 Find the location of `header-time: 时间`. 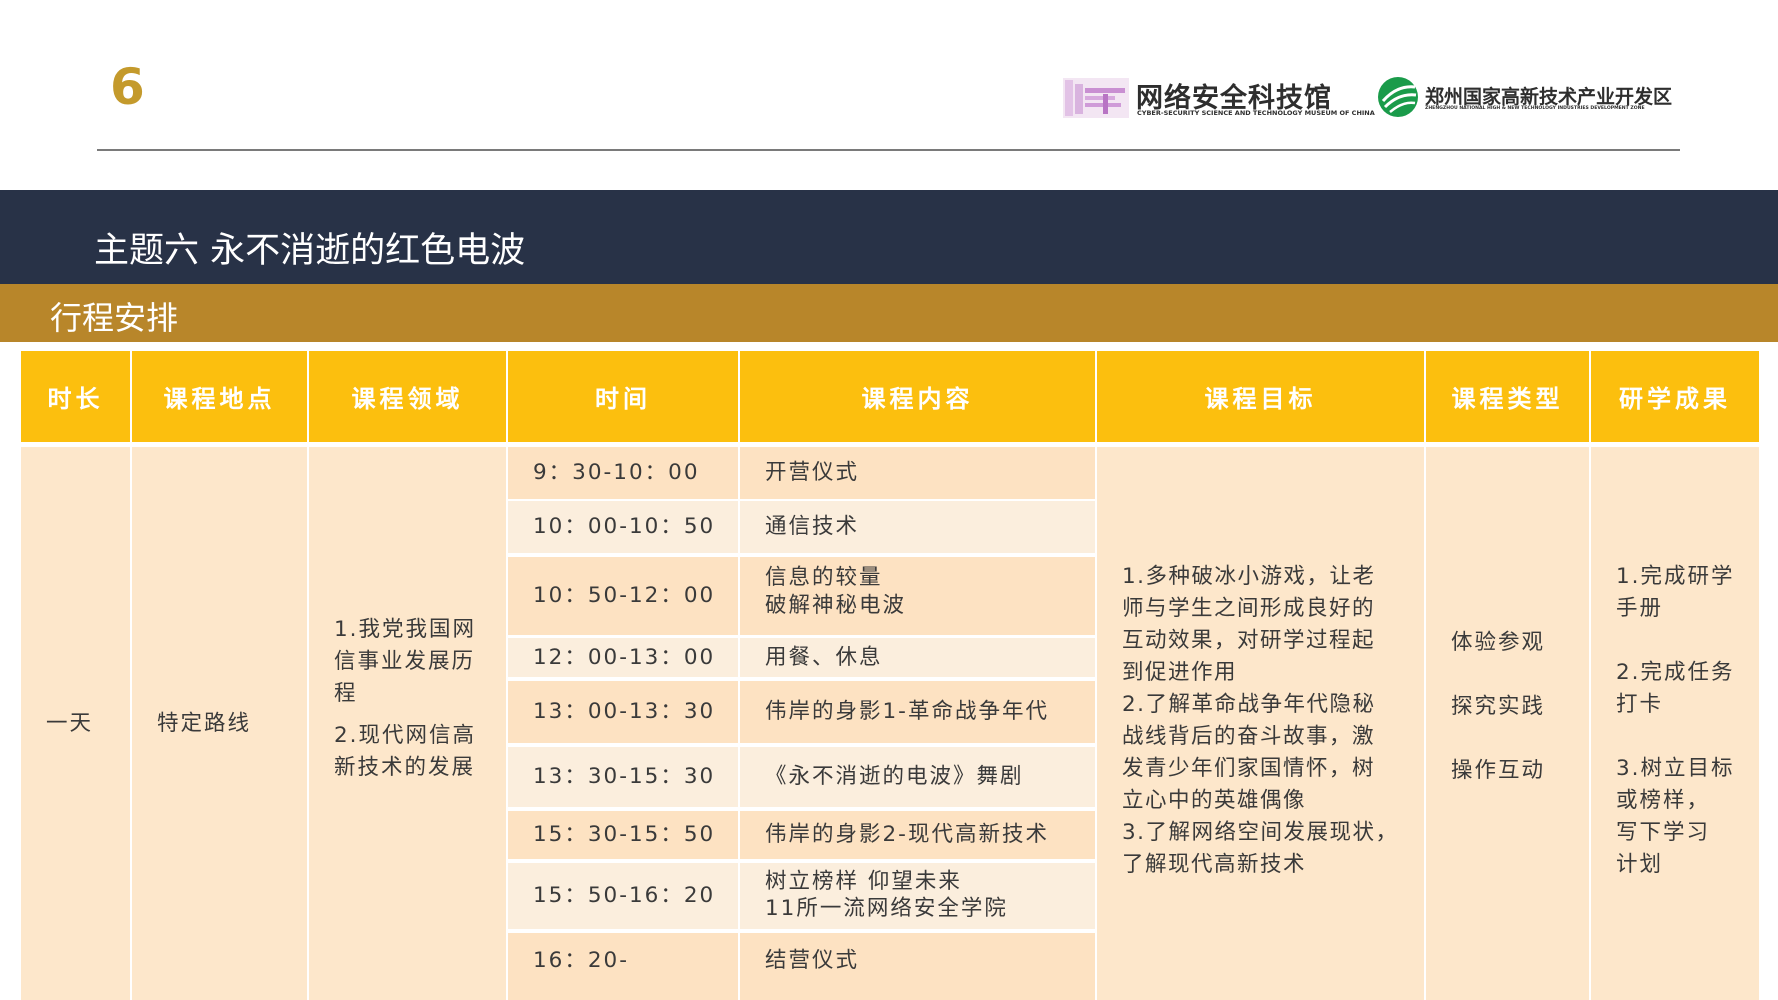

header-time: 时间 is located at coordinates (623, 396).